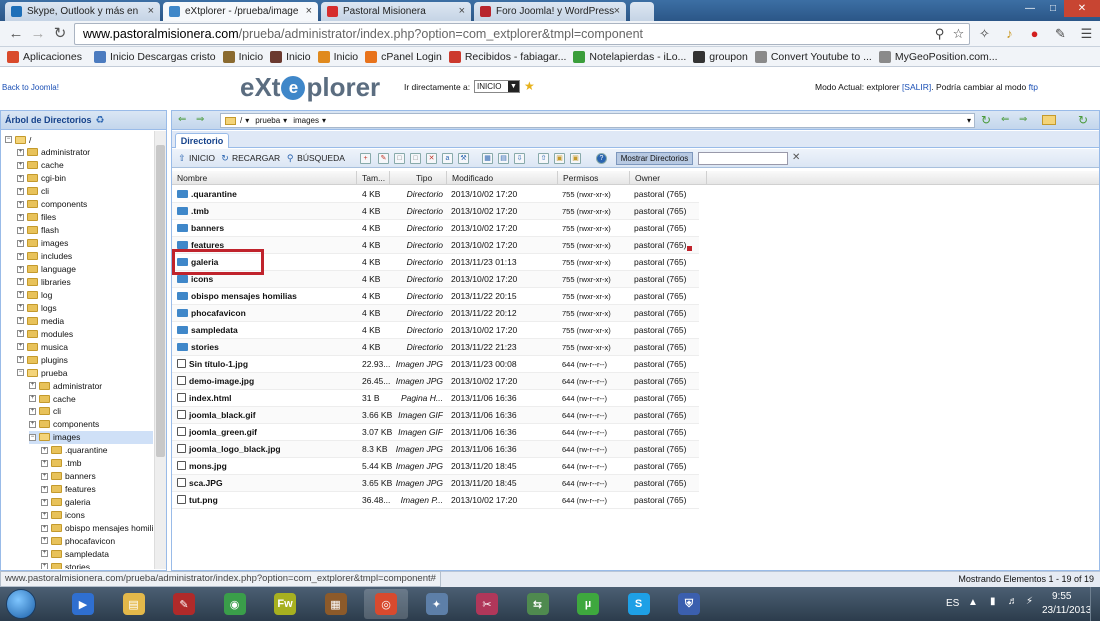  I want to click on taskbar-app-6: ◎, so click(386, 604).